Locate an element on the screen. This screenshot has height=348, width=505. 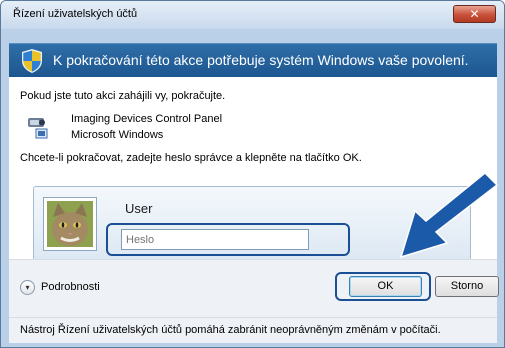
user-name: User is located at coordinates (139, 208).